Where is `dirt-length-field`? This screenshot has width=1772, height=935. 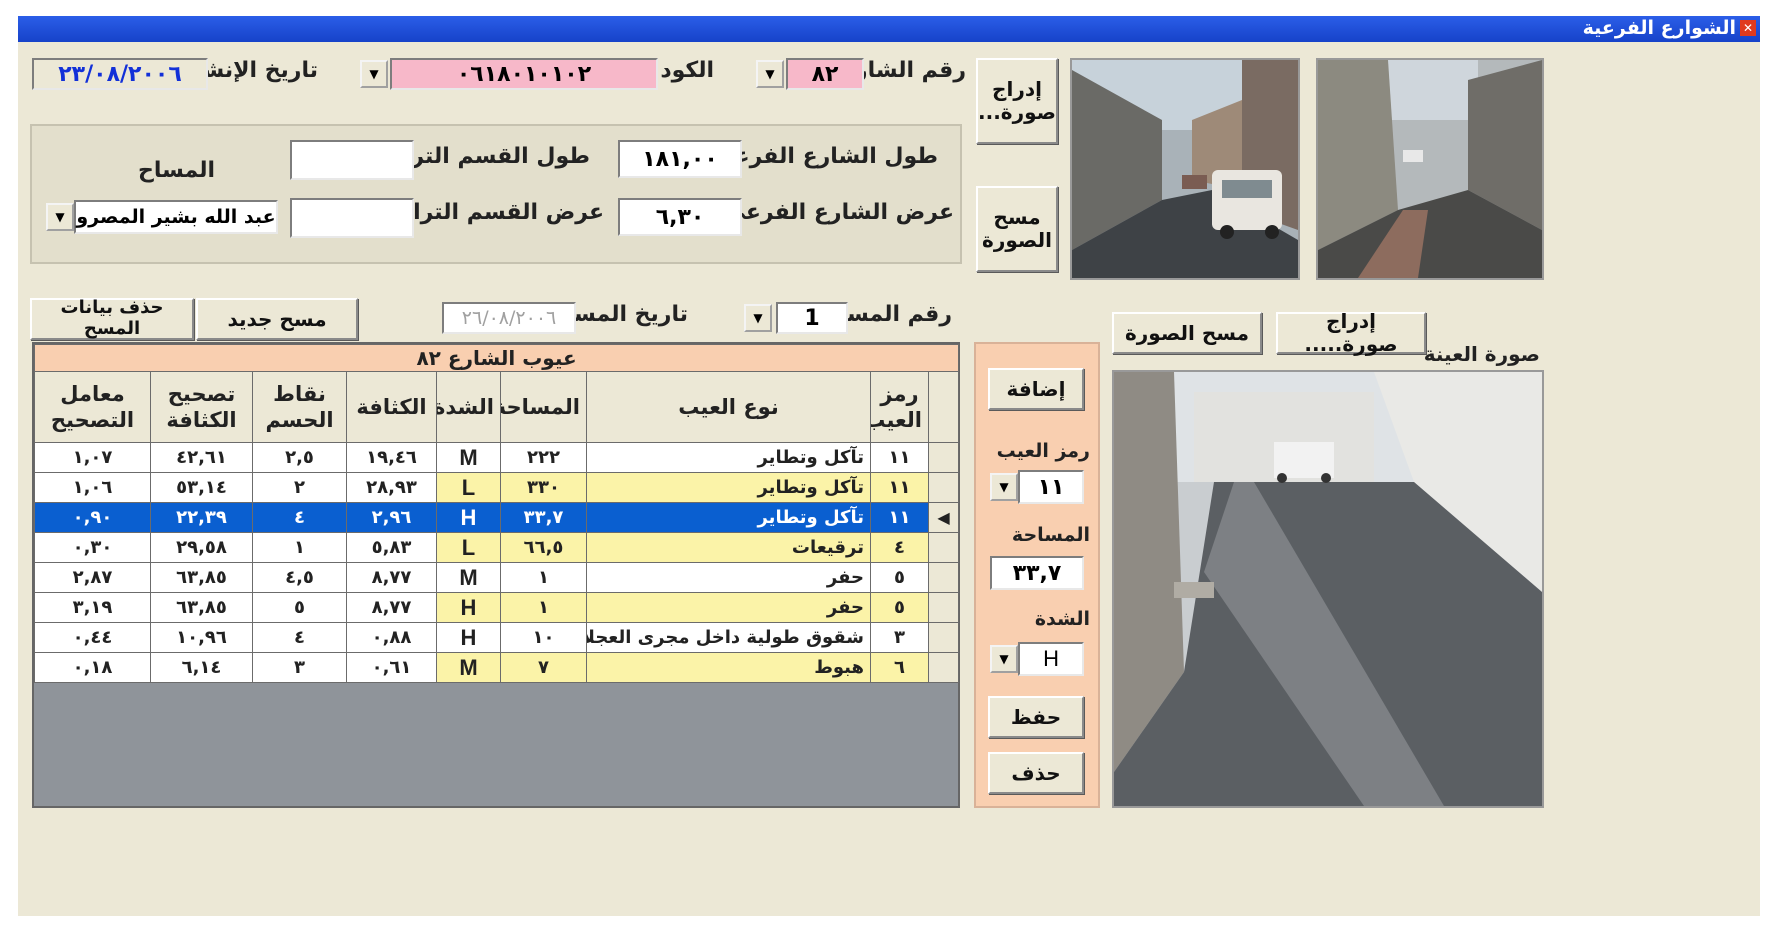 dirt-length-field is located at coordinates (352, 160).